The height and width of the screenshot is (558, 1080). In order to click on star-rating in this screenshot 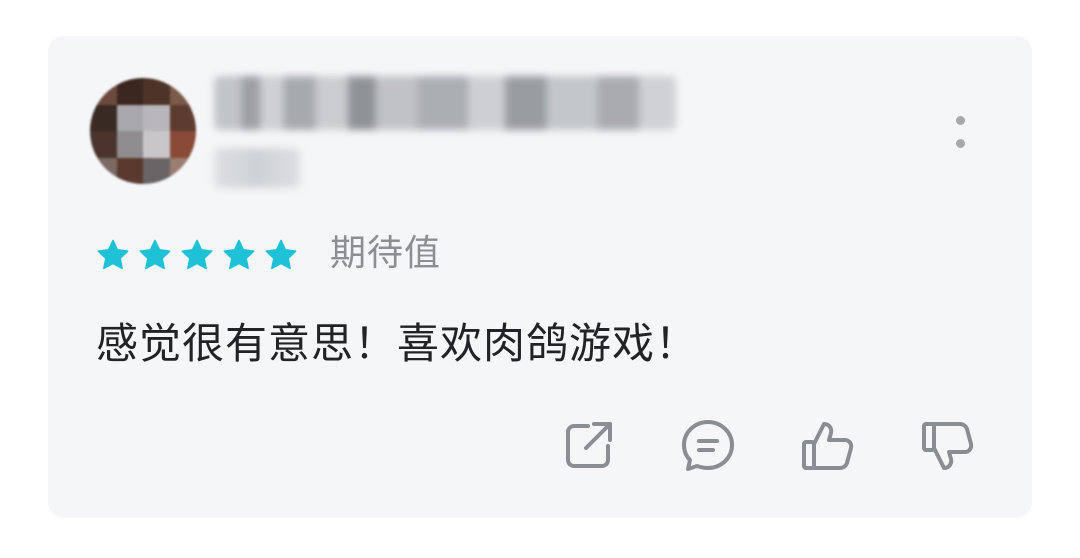, I will do `click(197, 255)`.